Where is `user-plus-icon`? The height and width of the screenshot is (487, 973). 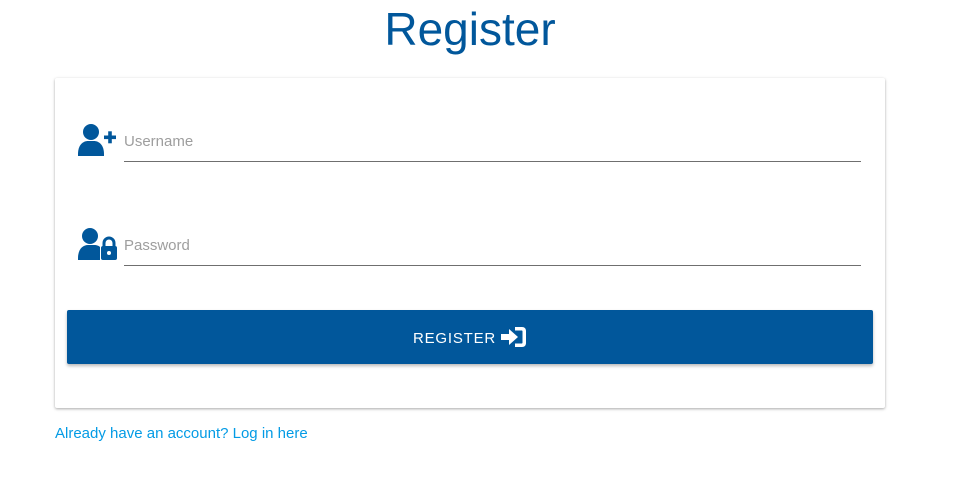
user-plus-icon is located at coordinates (98, 140).